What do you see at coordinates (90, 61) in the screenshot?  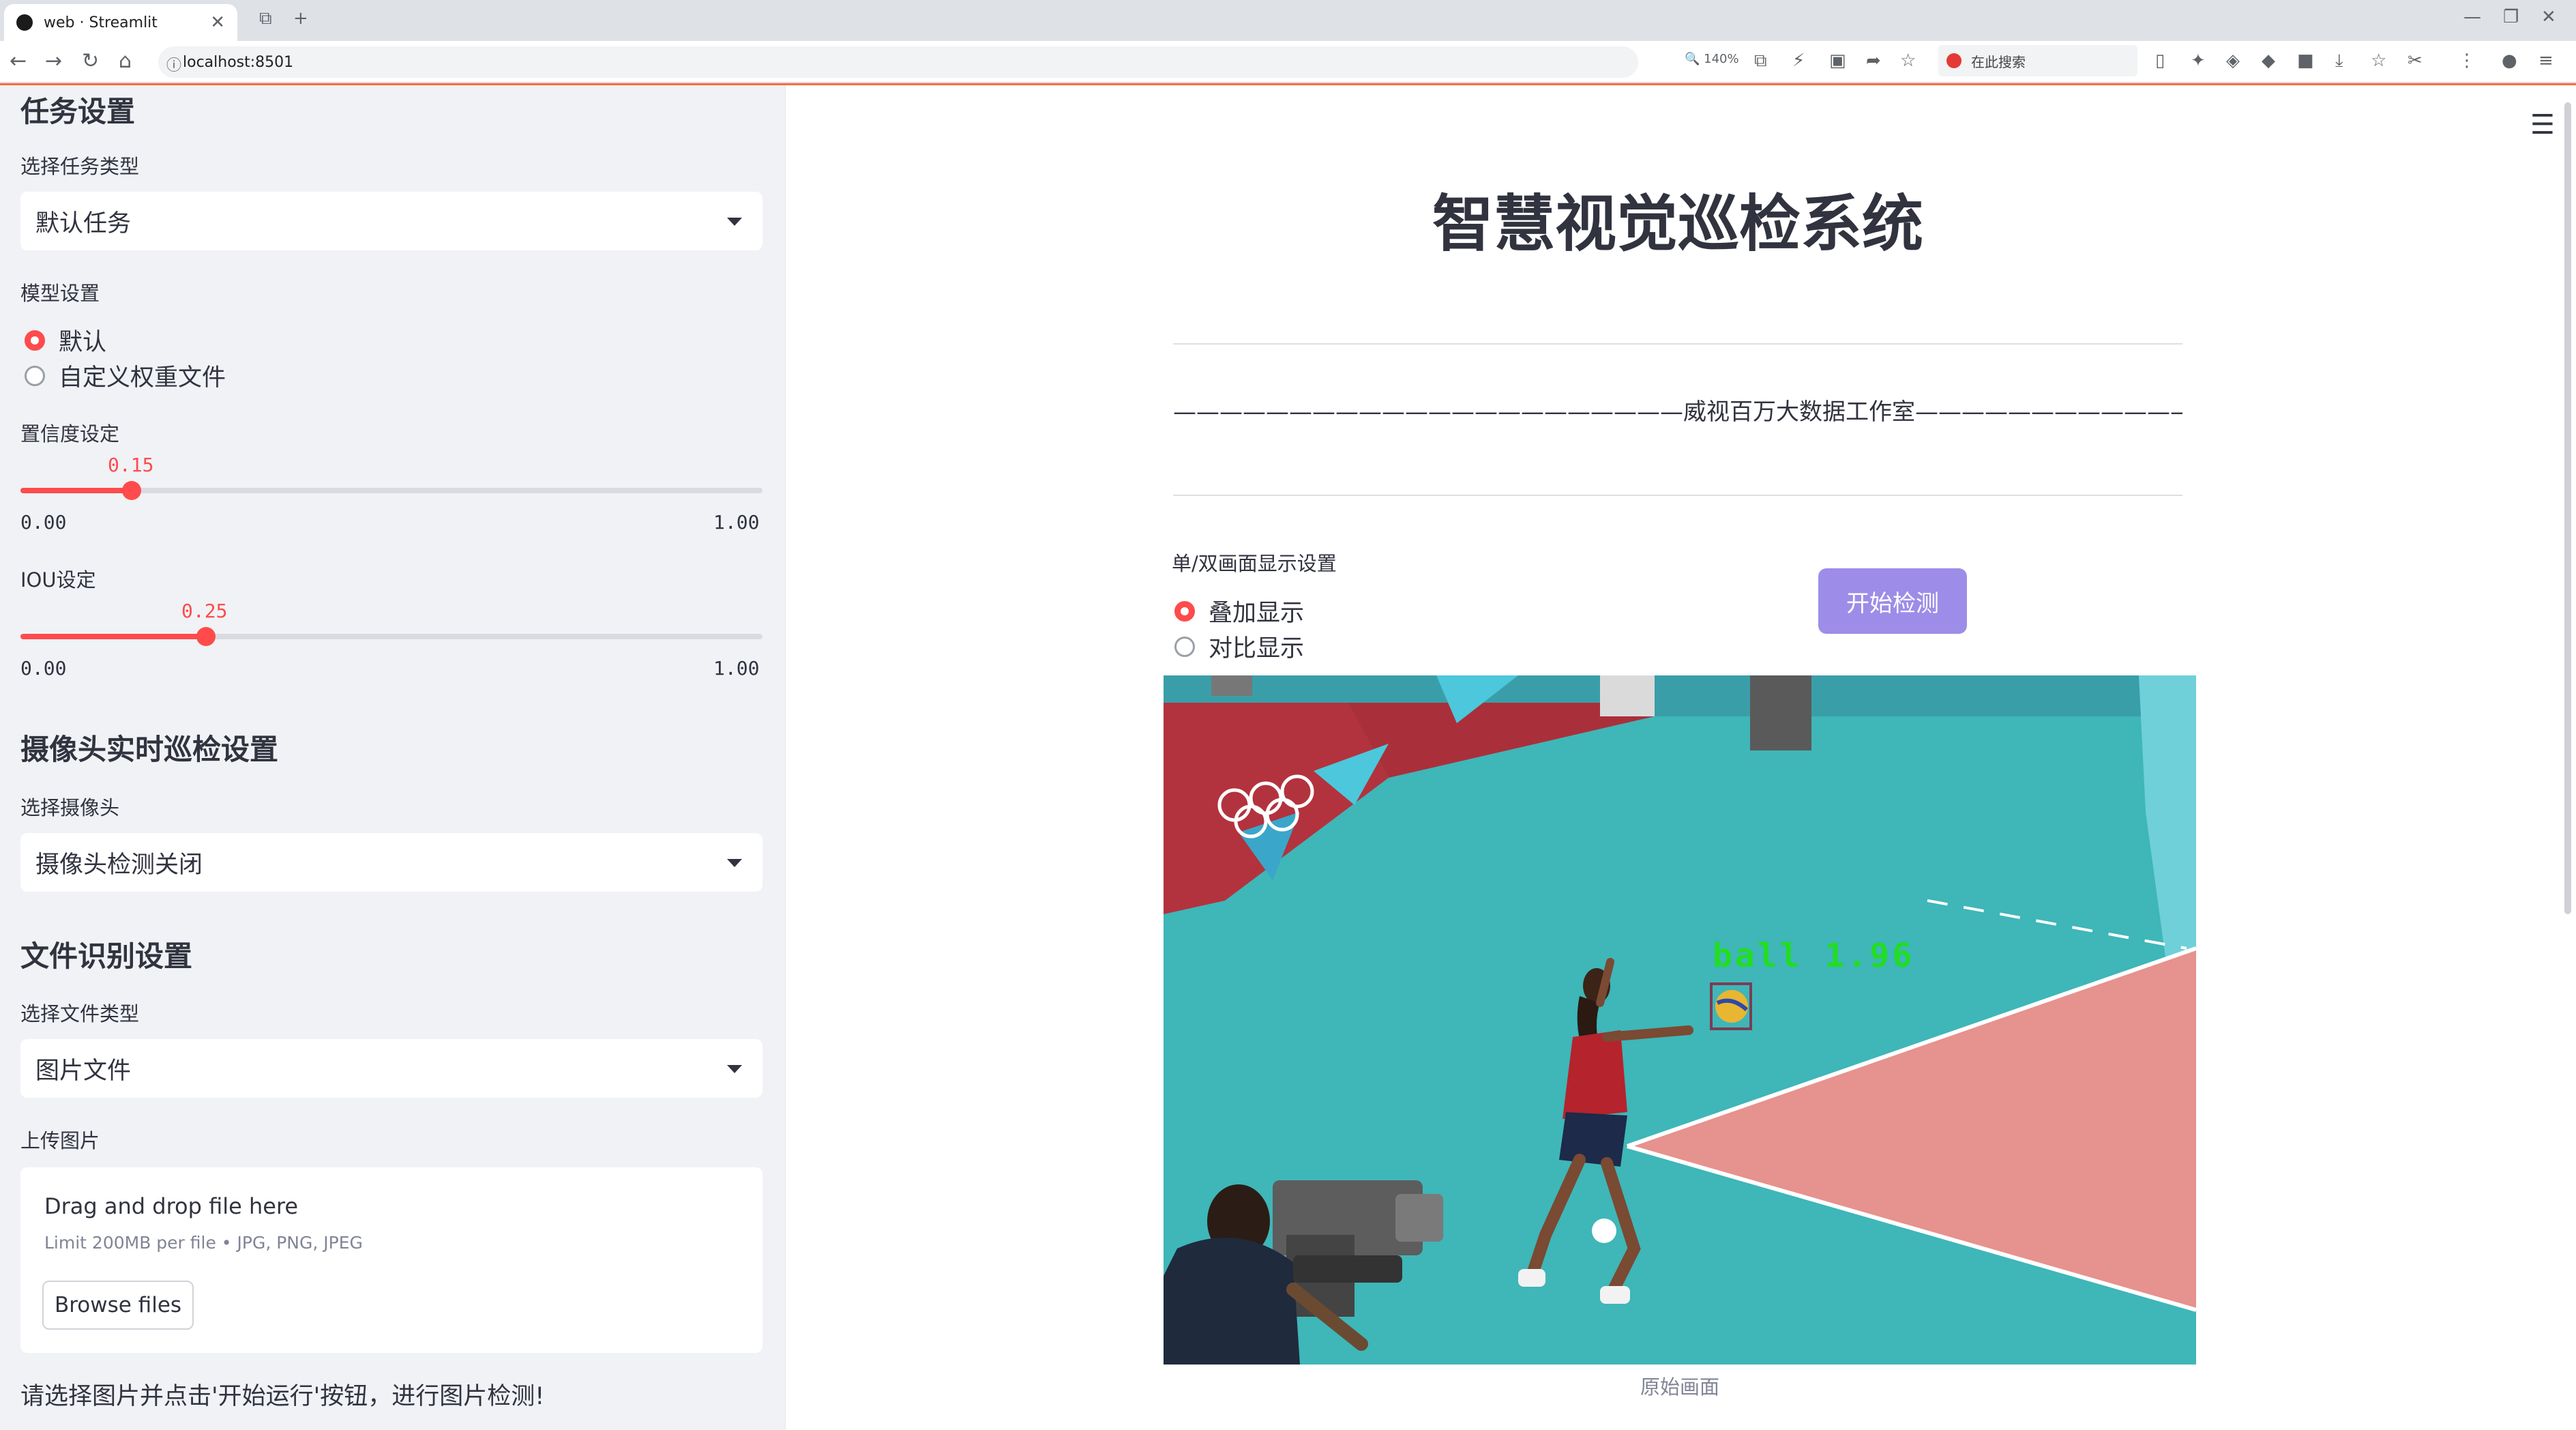 I see `reload-icon: ↻` at bounding box center [90, 61].